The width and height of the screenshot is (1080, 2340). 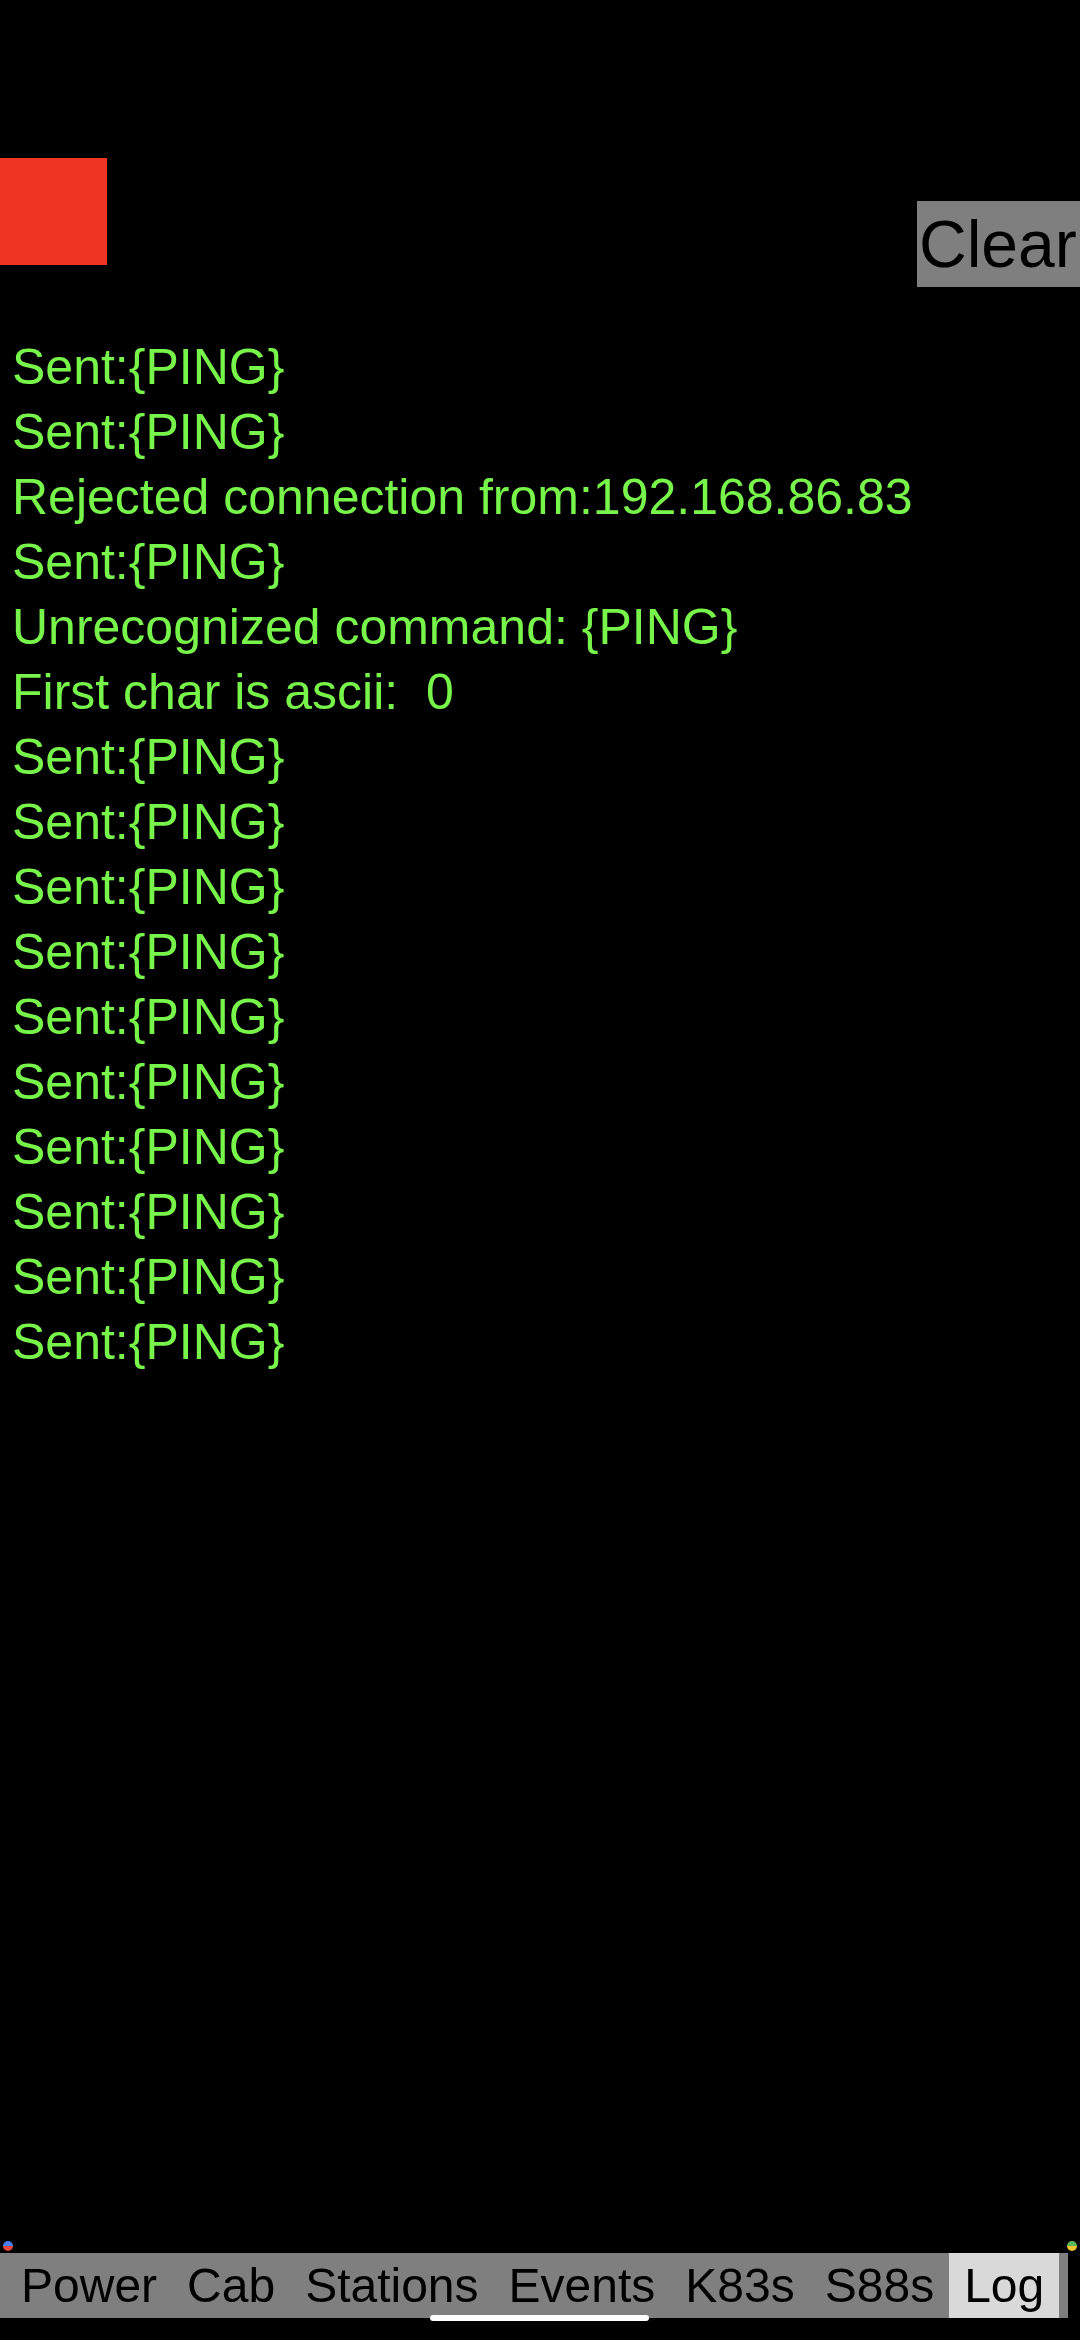 I want to click on status-square-icon, so click(x=53, y=211).